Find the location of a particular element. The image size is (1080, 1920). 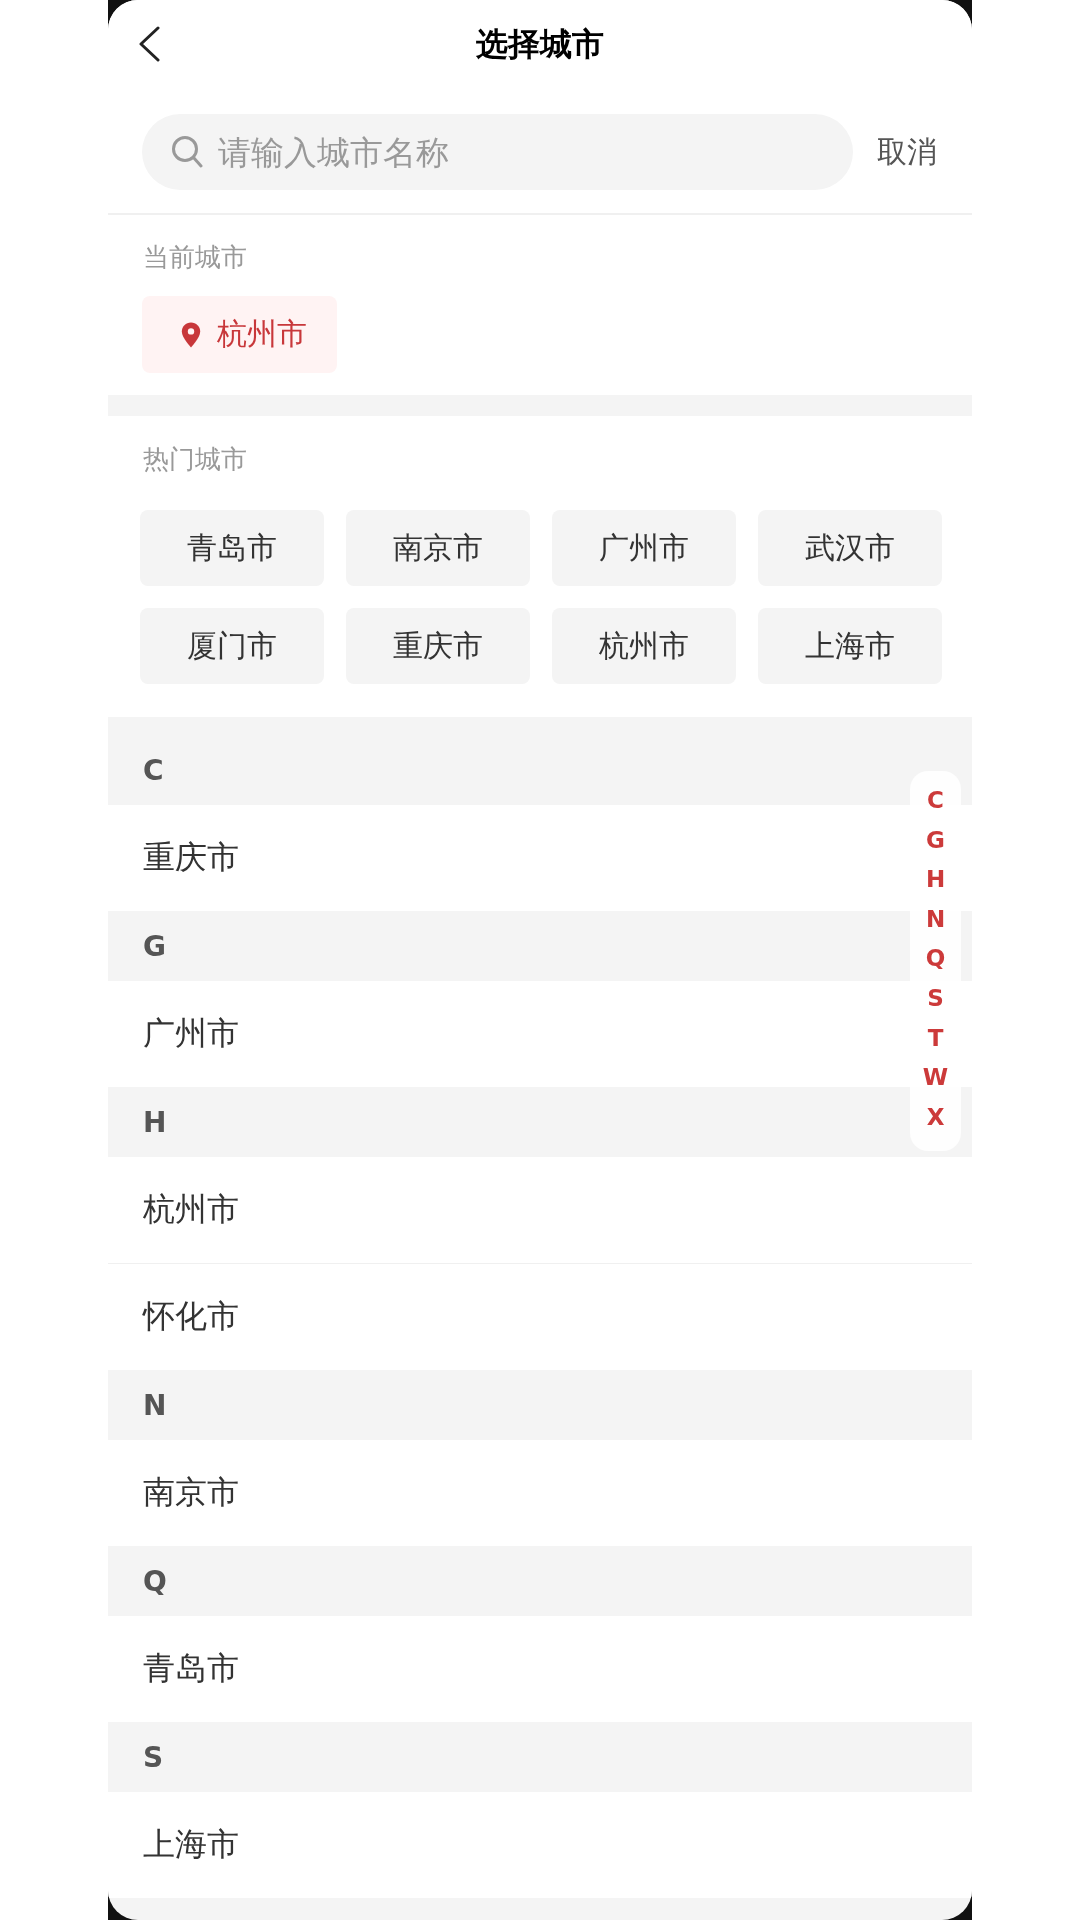

hot-city-button: 重庆市 is located at coordinates (438, 646).